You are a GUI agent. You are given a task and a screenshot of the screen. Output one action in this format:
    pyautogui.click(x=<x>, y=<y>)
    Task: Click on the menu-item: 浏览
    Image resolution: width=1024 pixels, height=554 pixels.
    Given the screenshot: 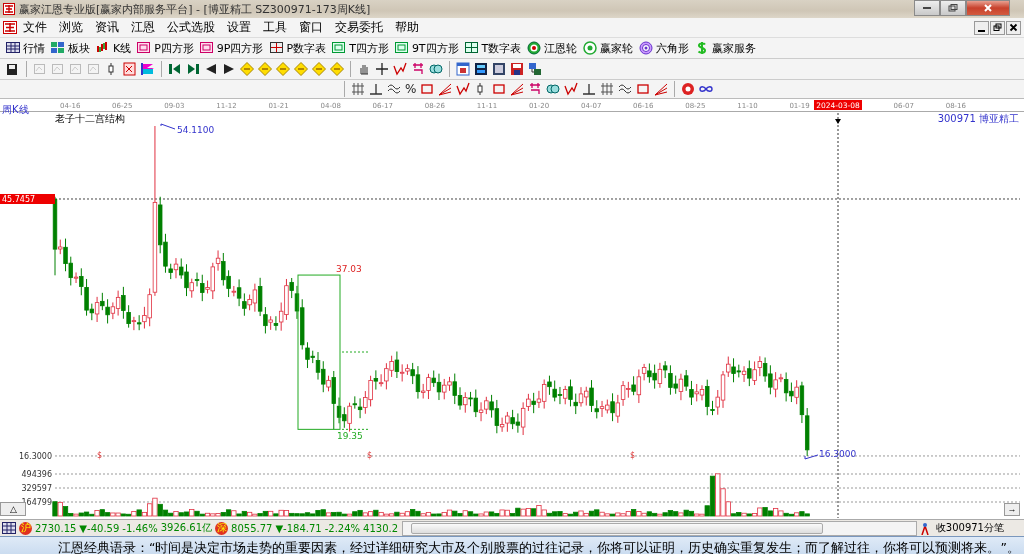 What is the action you would take?
    pyautogui.click(x=71, y=27)
    